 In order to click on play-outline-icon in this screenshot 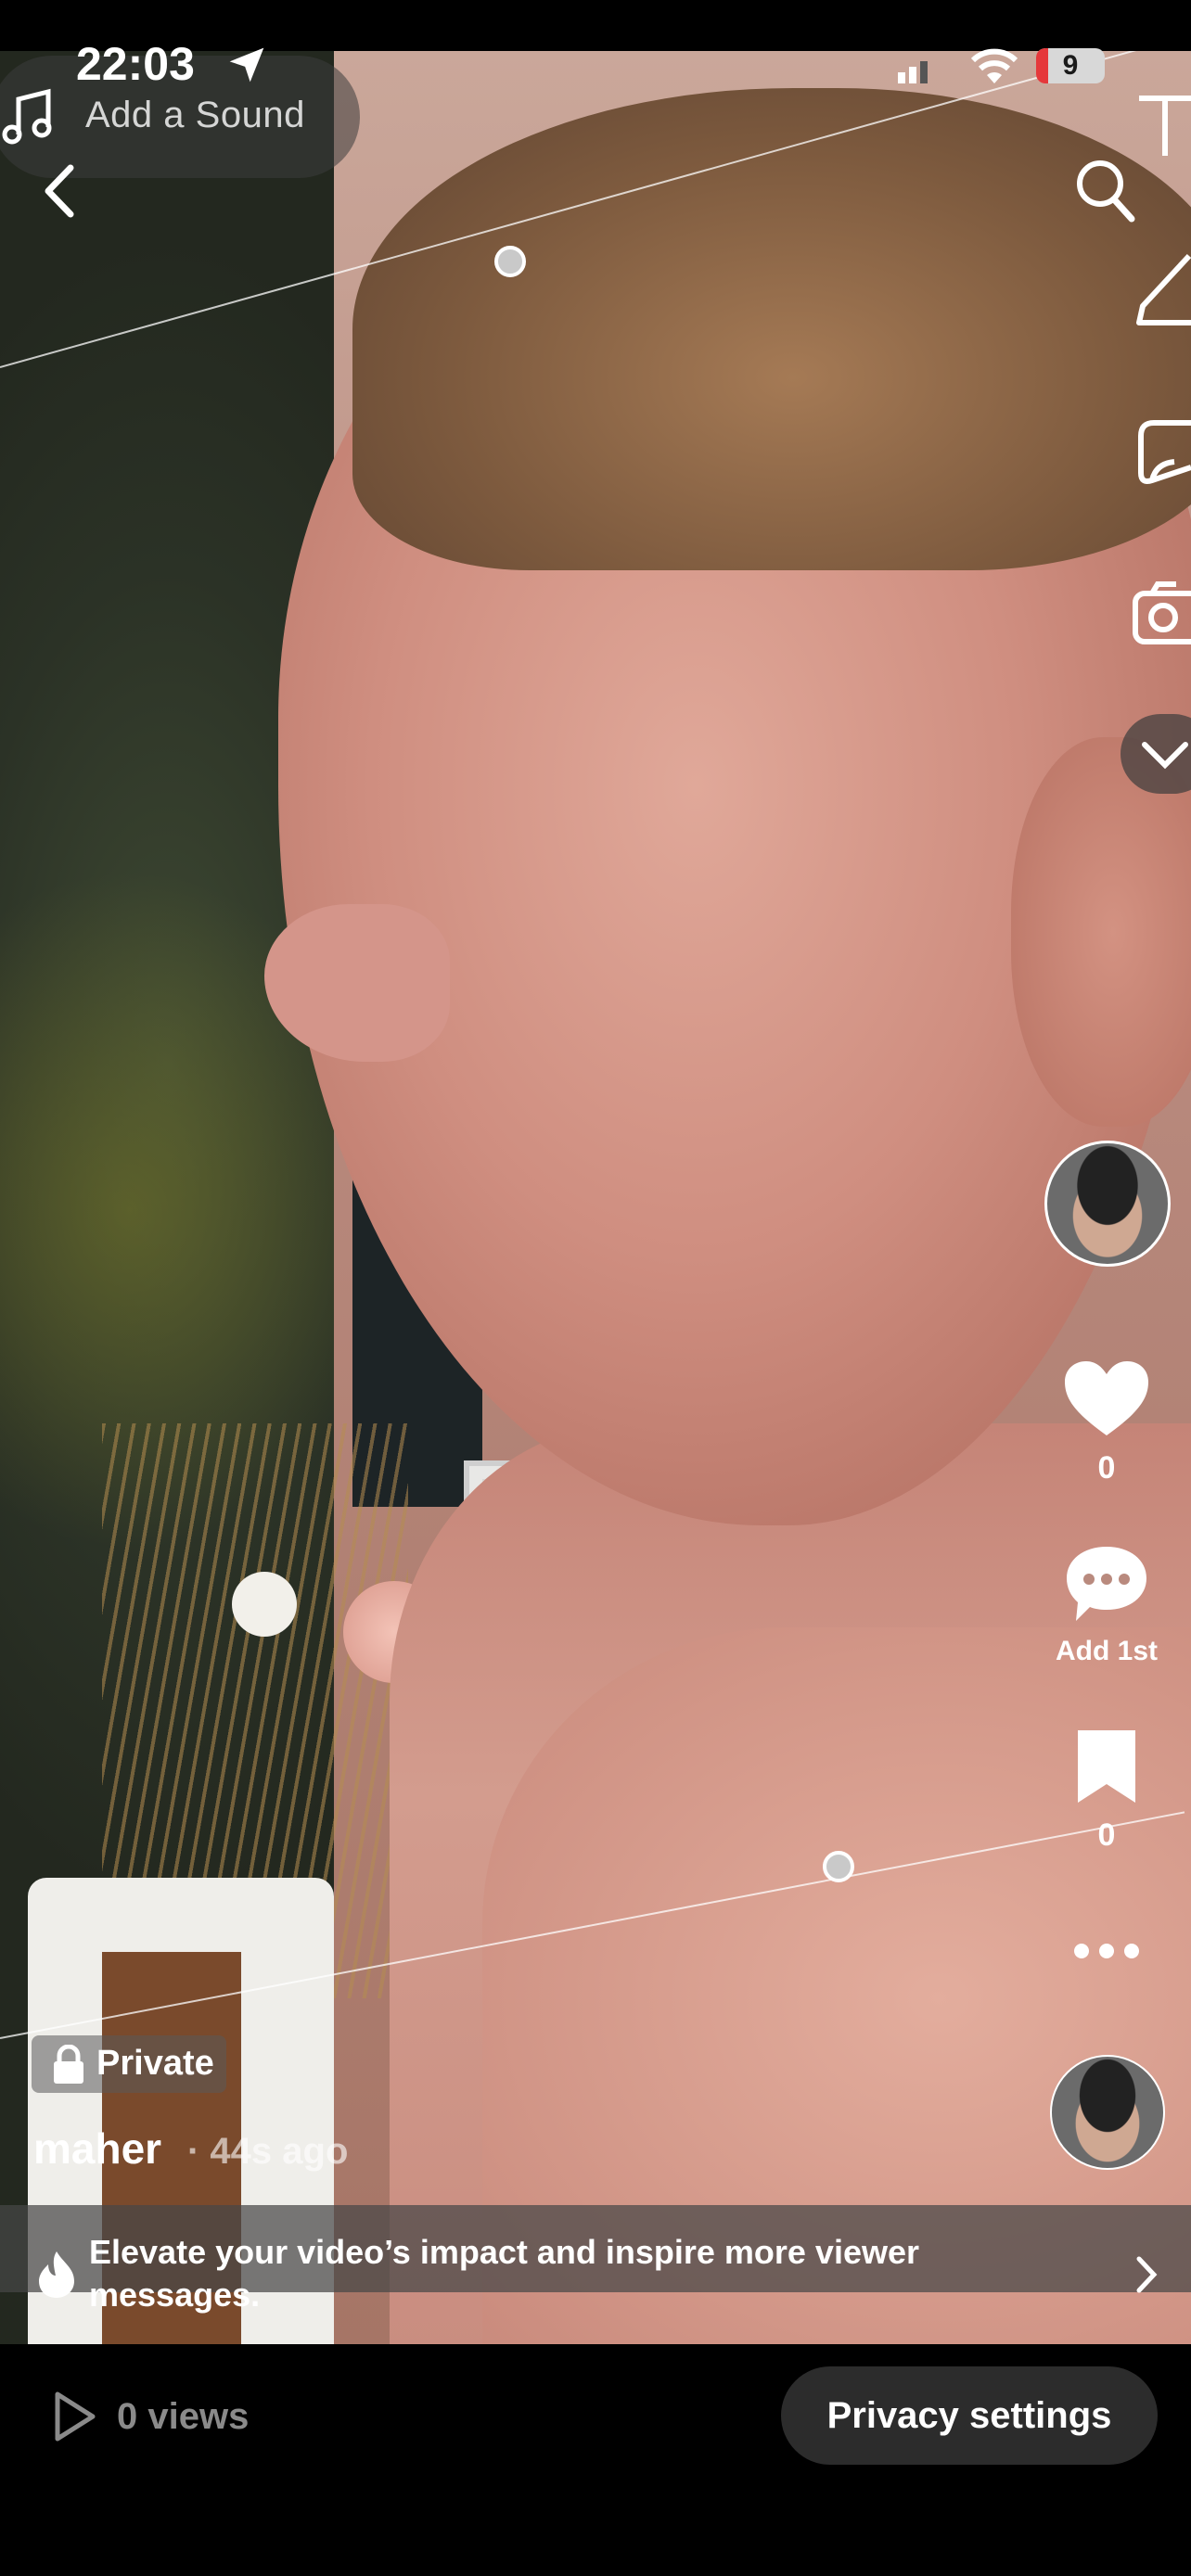, I will do `click(76, 2417)`.